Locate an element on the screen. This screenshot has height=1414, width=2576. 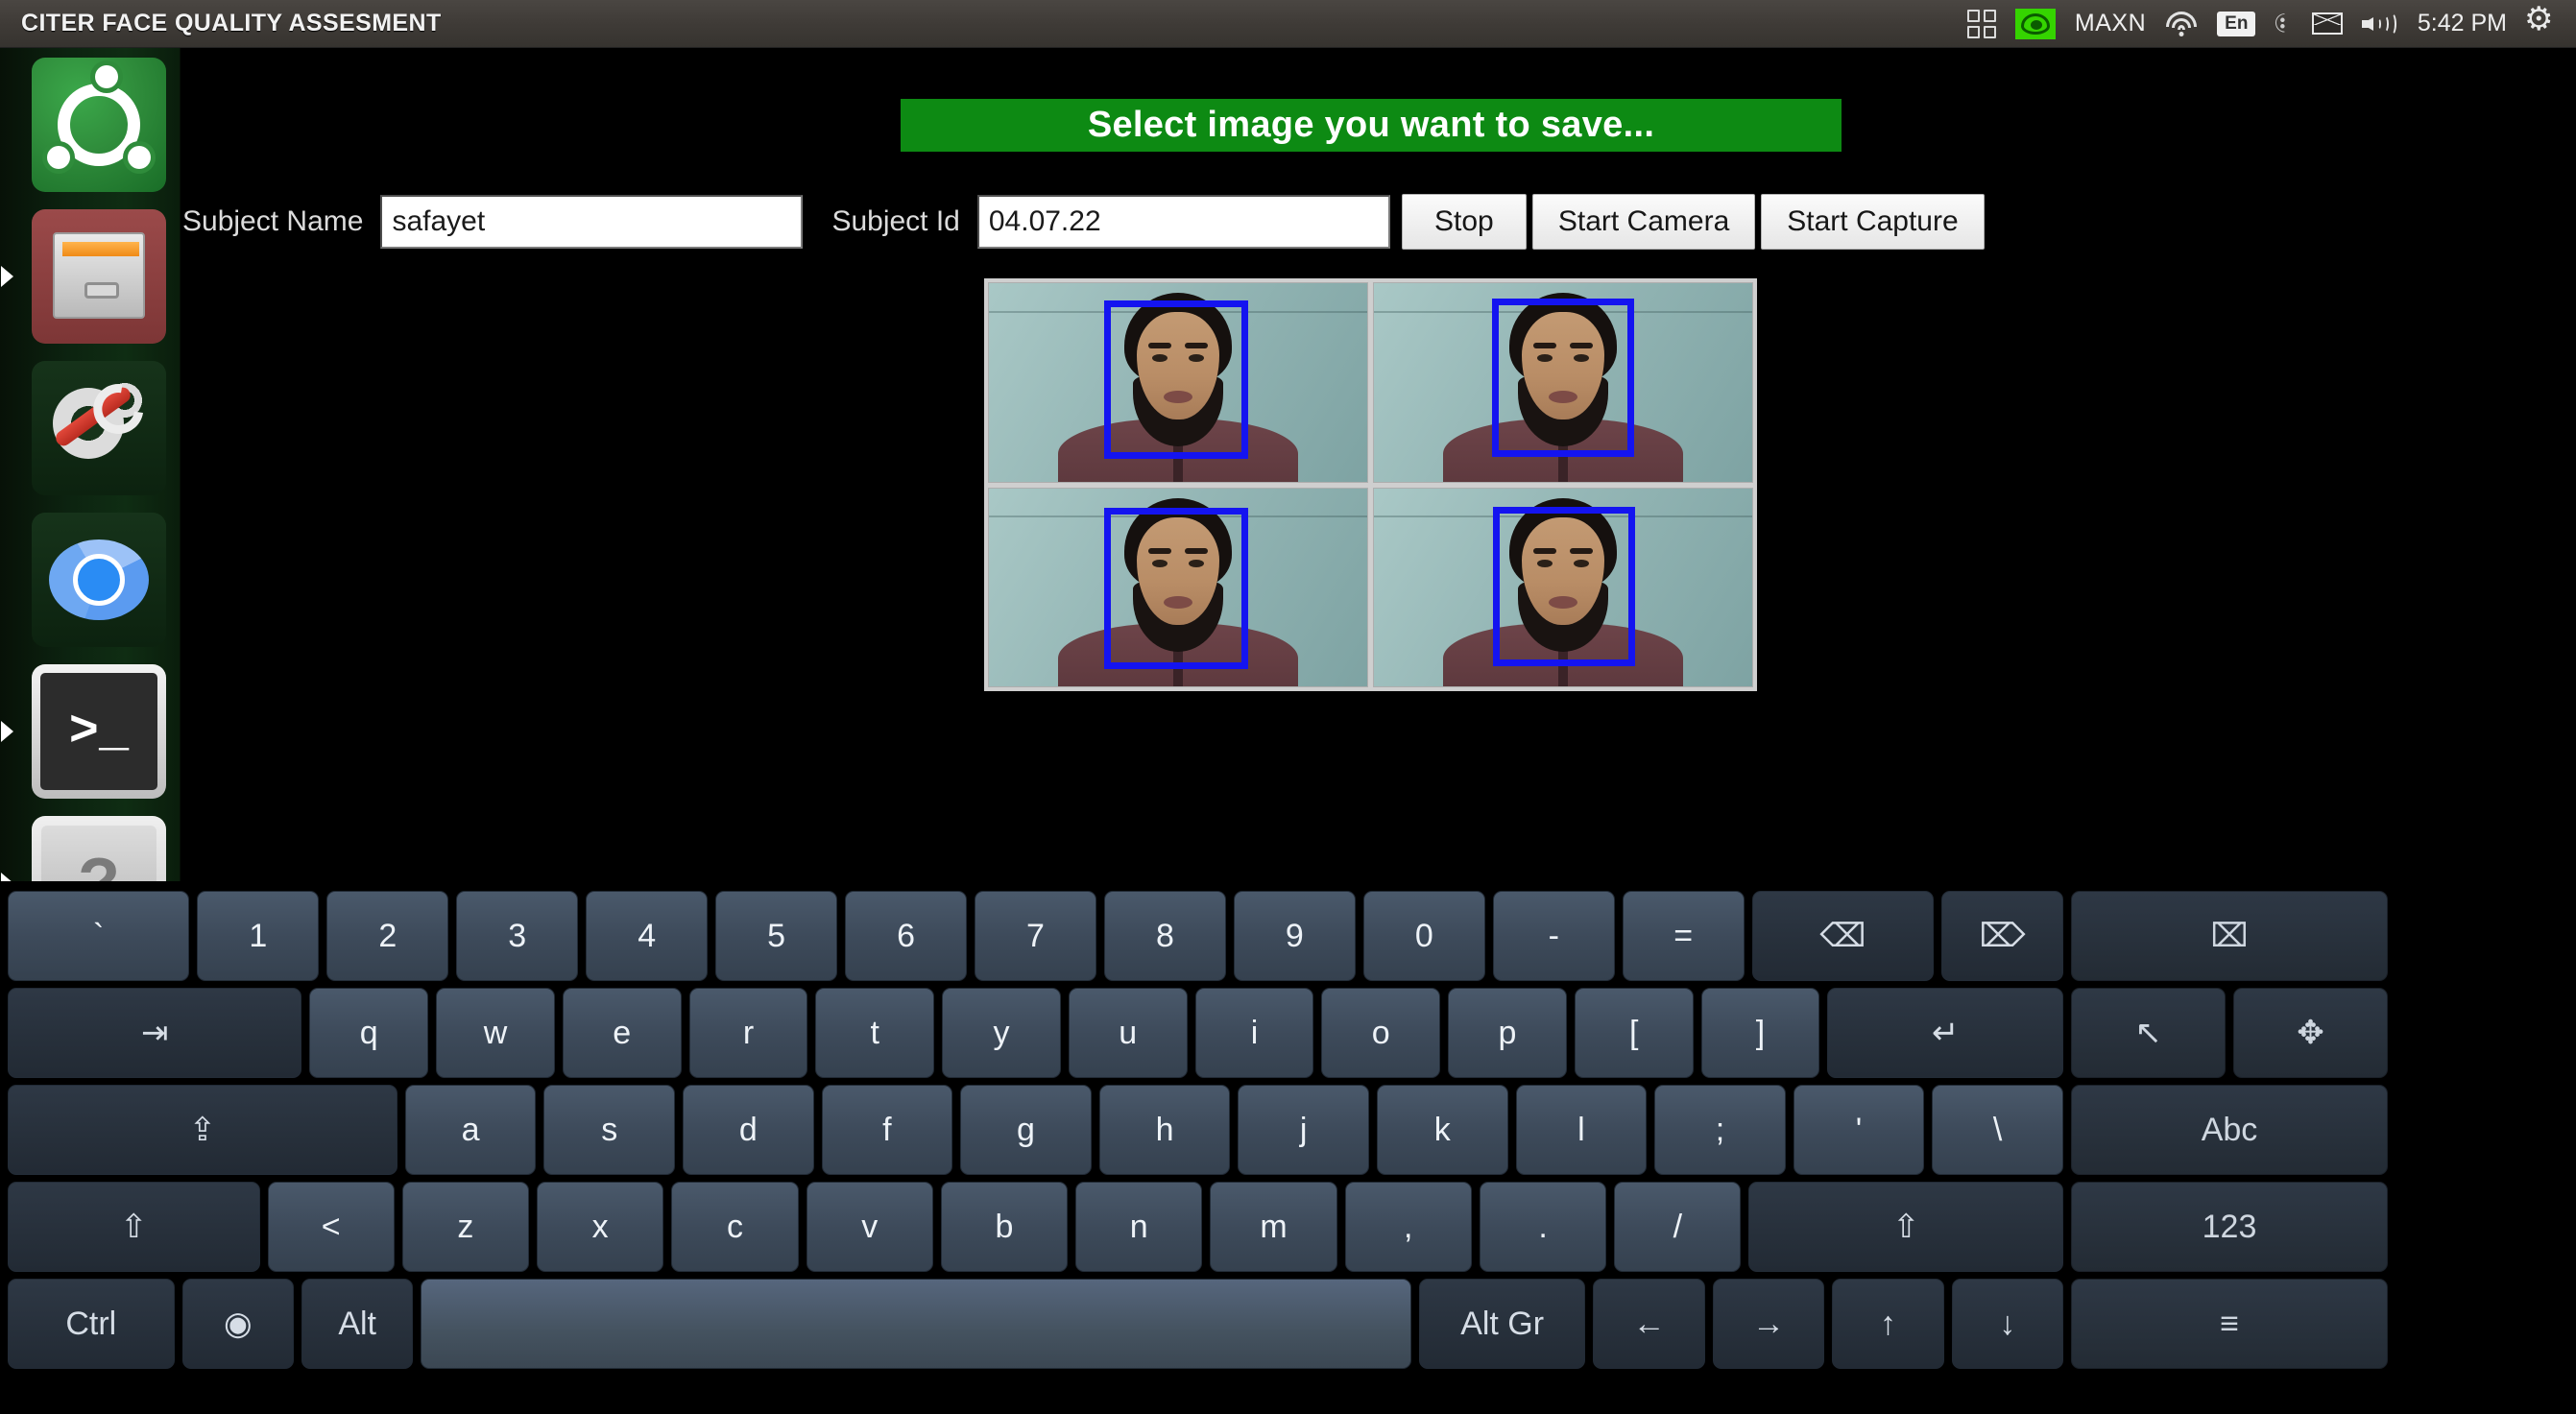
key-menu: ≡ is located at coordinates (2229, 1324).